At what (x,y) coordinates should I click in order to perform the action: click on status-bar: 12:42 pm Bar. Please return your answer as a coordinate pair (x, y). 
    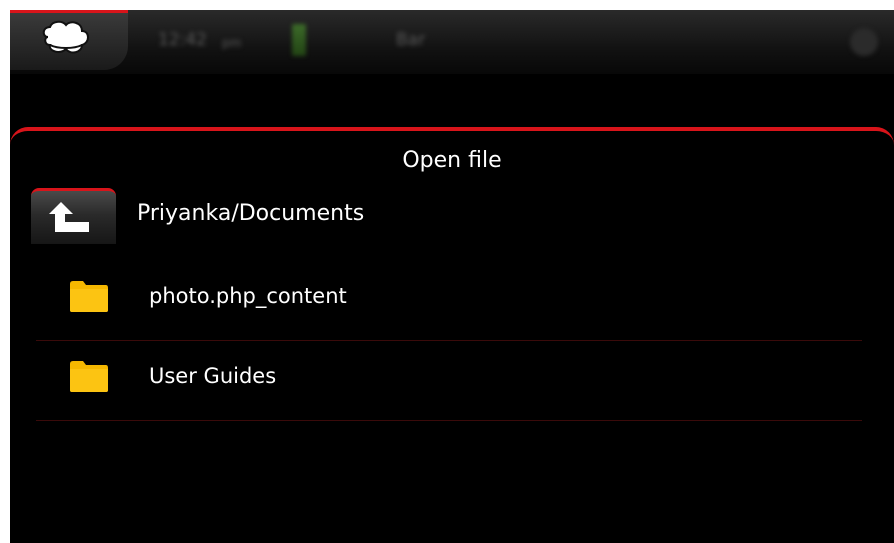
    Looking at the image, I should click on (452, 42).